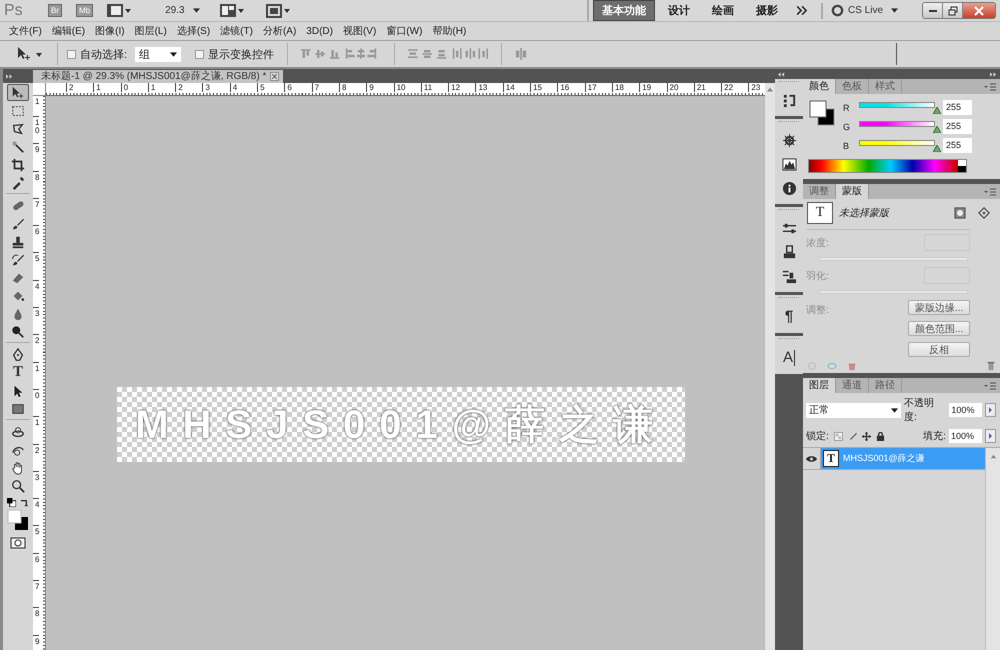 The width and height of the screenshot is (1000, 650). What do you see at coordinates (11, 502) in the screenshot?
I see `default-colors-icon` at bounding box center [11, 502].